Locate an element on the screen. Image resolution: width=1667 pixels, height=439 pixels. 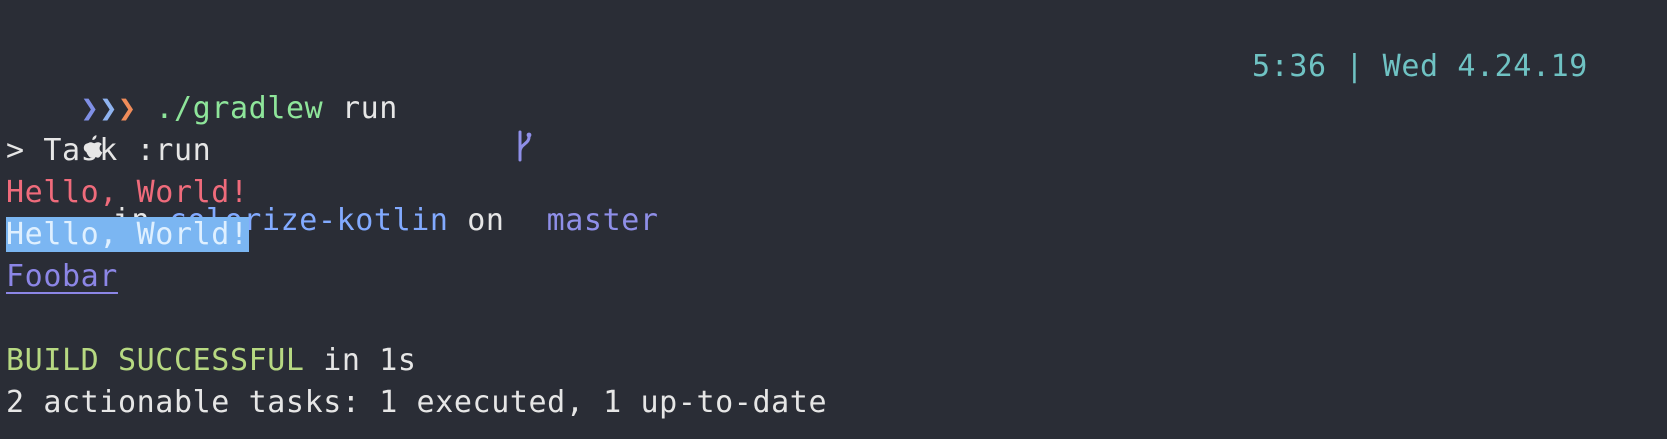
build-status: BUILD SUCCESSFUL is located at coordinates (155, 360).